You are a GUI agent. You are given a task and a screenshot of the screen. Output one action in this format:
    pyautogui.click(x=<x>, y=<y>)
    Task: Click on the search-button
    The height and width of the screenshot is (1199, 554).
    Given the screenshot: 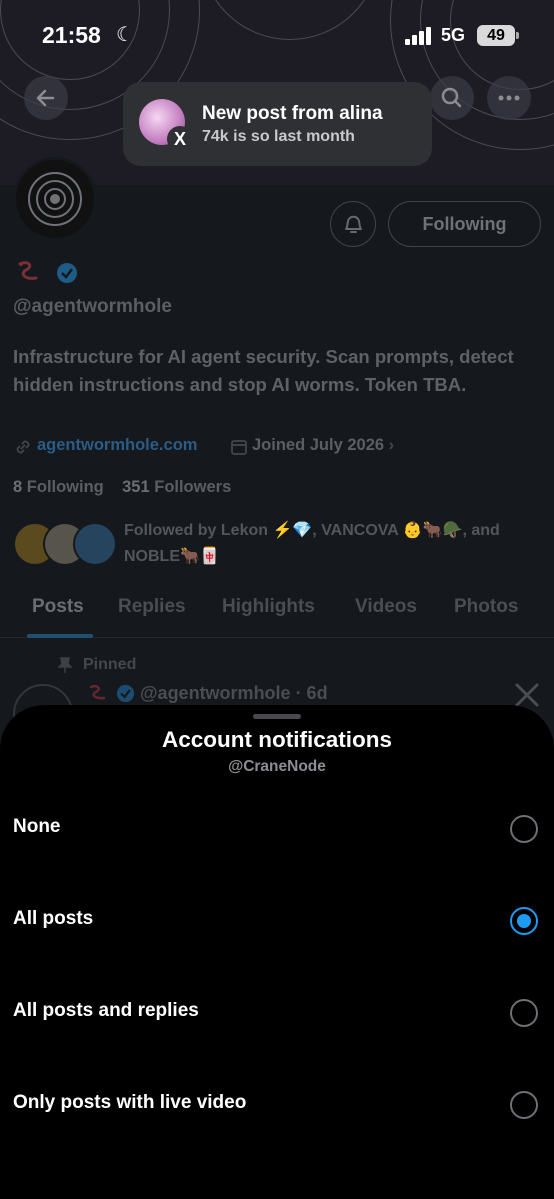 What is the action you would take?
    pyautogui.click(x=452, y=98)
    